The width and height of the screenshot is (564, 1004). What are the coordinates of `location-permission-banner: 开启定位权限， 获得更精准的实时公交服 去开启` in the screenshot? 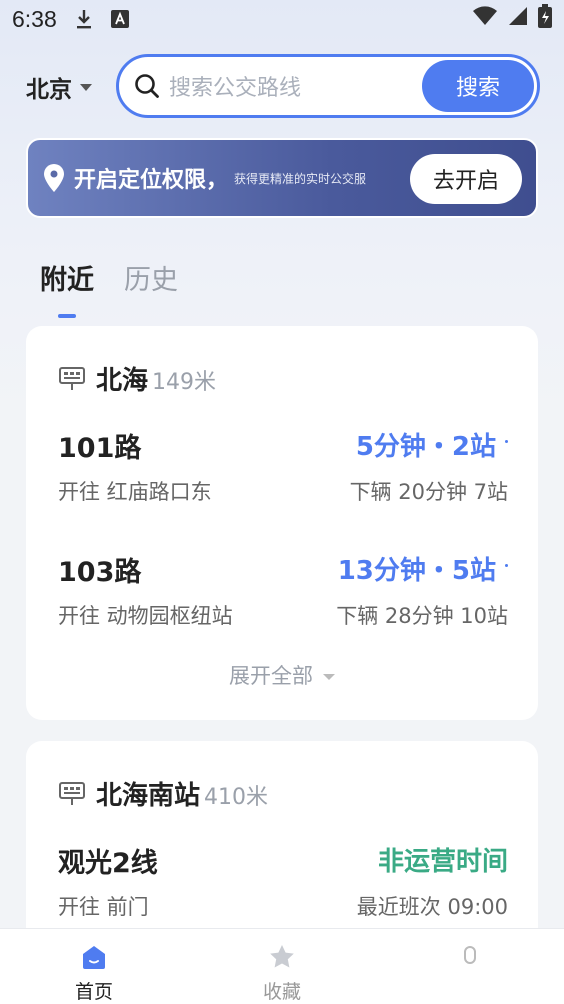 It's located at (282, 178).